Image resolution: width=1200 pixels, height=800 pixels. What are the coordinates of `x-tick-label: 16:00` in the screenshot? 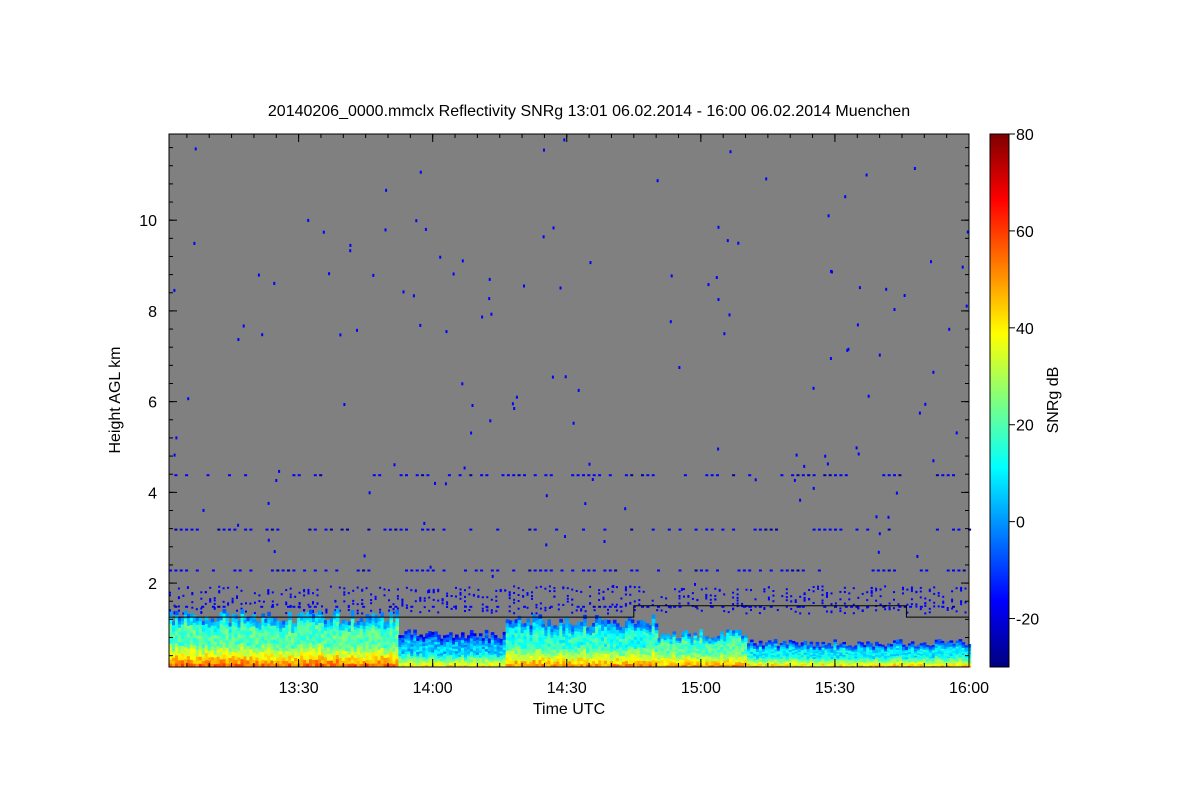 It's located at (969, 688).